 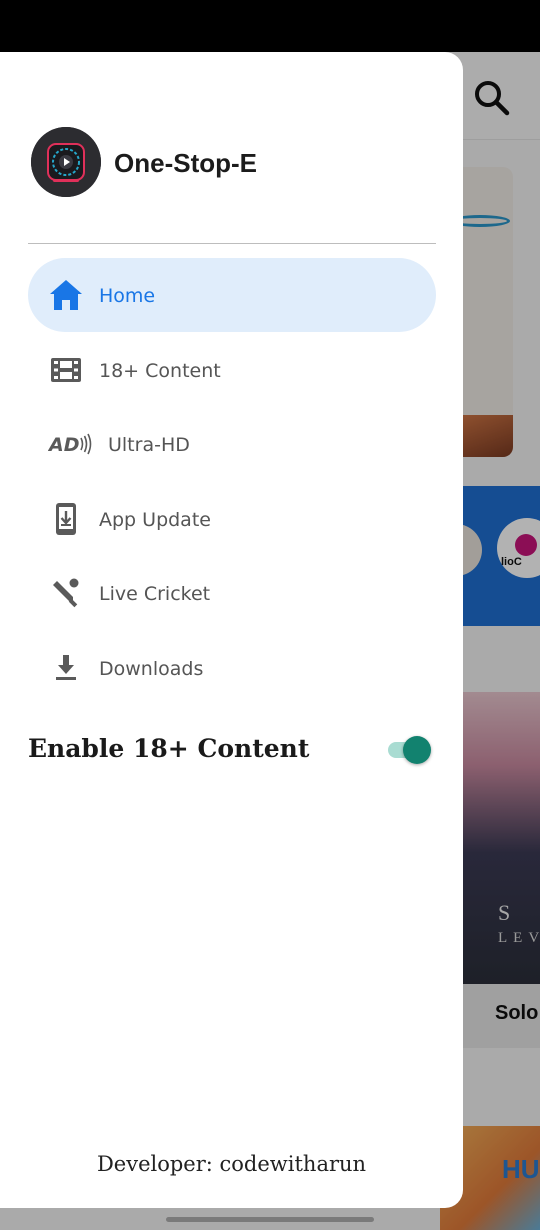 I want to click on svg-text: AD, so click(x=63, y=445).